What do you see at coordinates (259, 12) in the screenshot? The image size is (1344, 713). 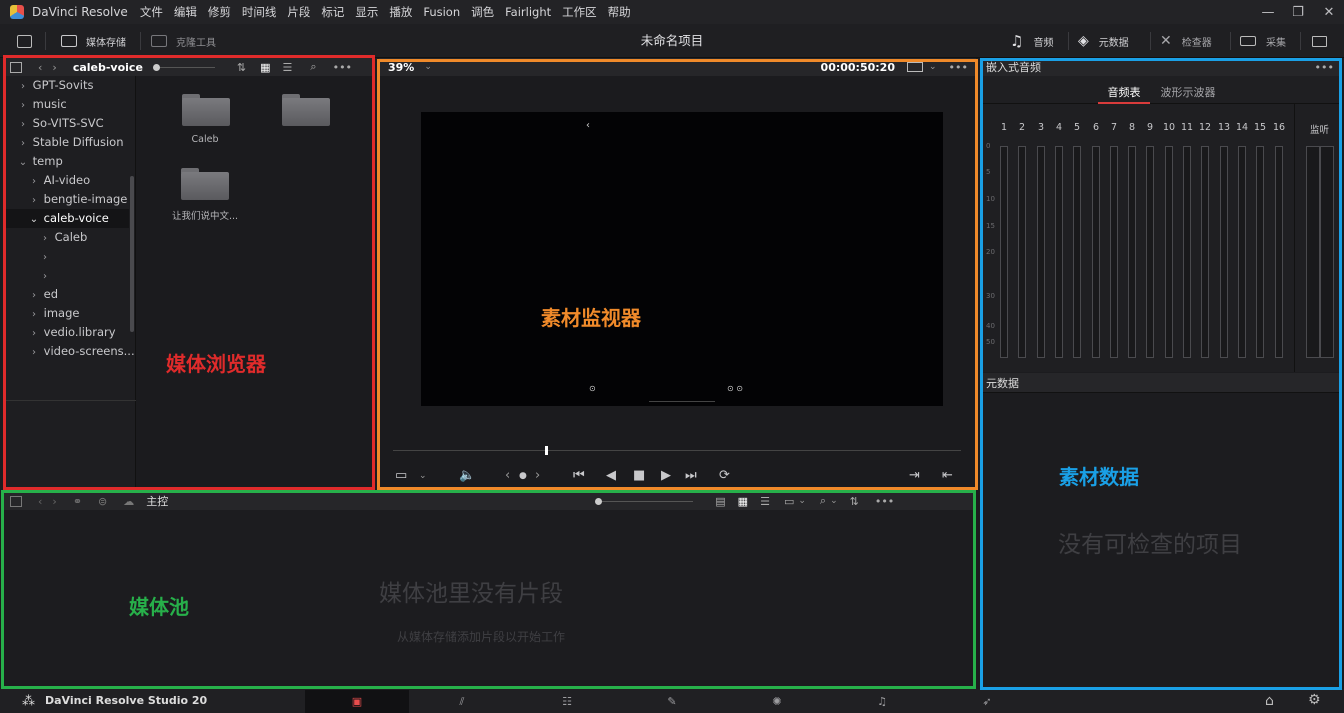 I see `menu-timeline: 时间线` at bounding box center [259, 12].